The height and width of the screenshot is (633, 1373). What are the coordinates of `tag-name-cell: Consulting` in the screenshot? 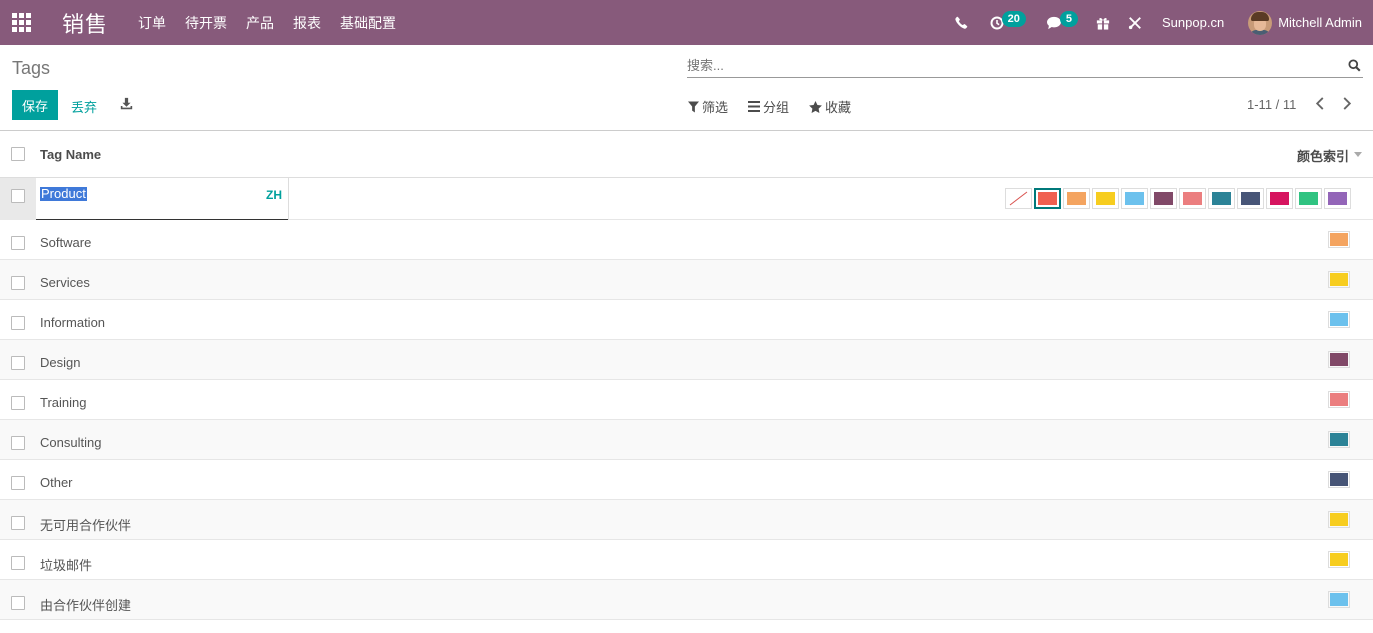 It's located at (71, 442).